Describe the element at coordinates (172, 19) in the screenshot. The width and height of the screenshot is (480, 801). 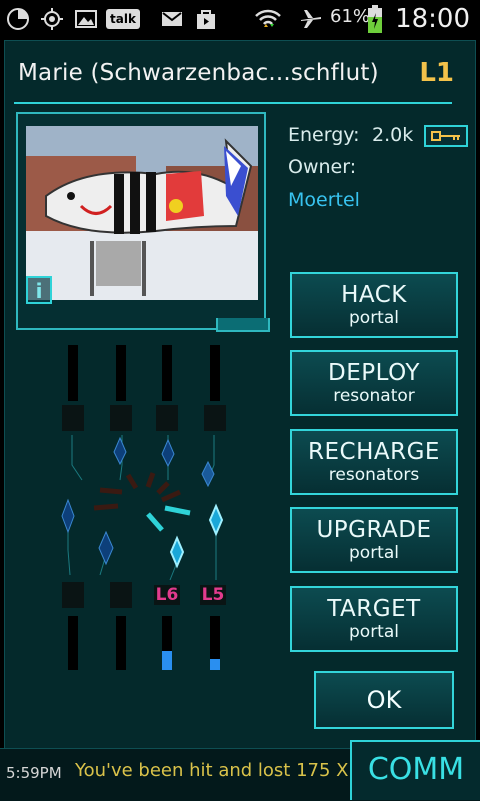
I see `gmail-icon` at that location.